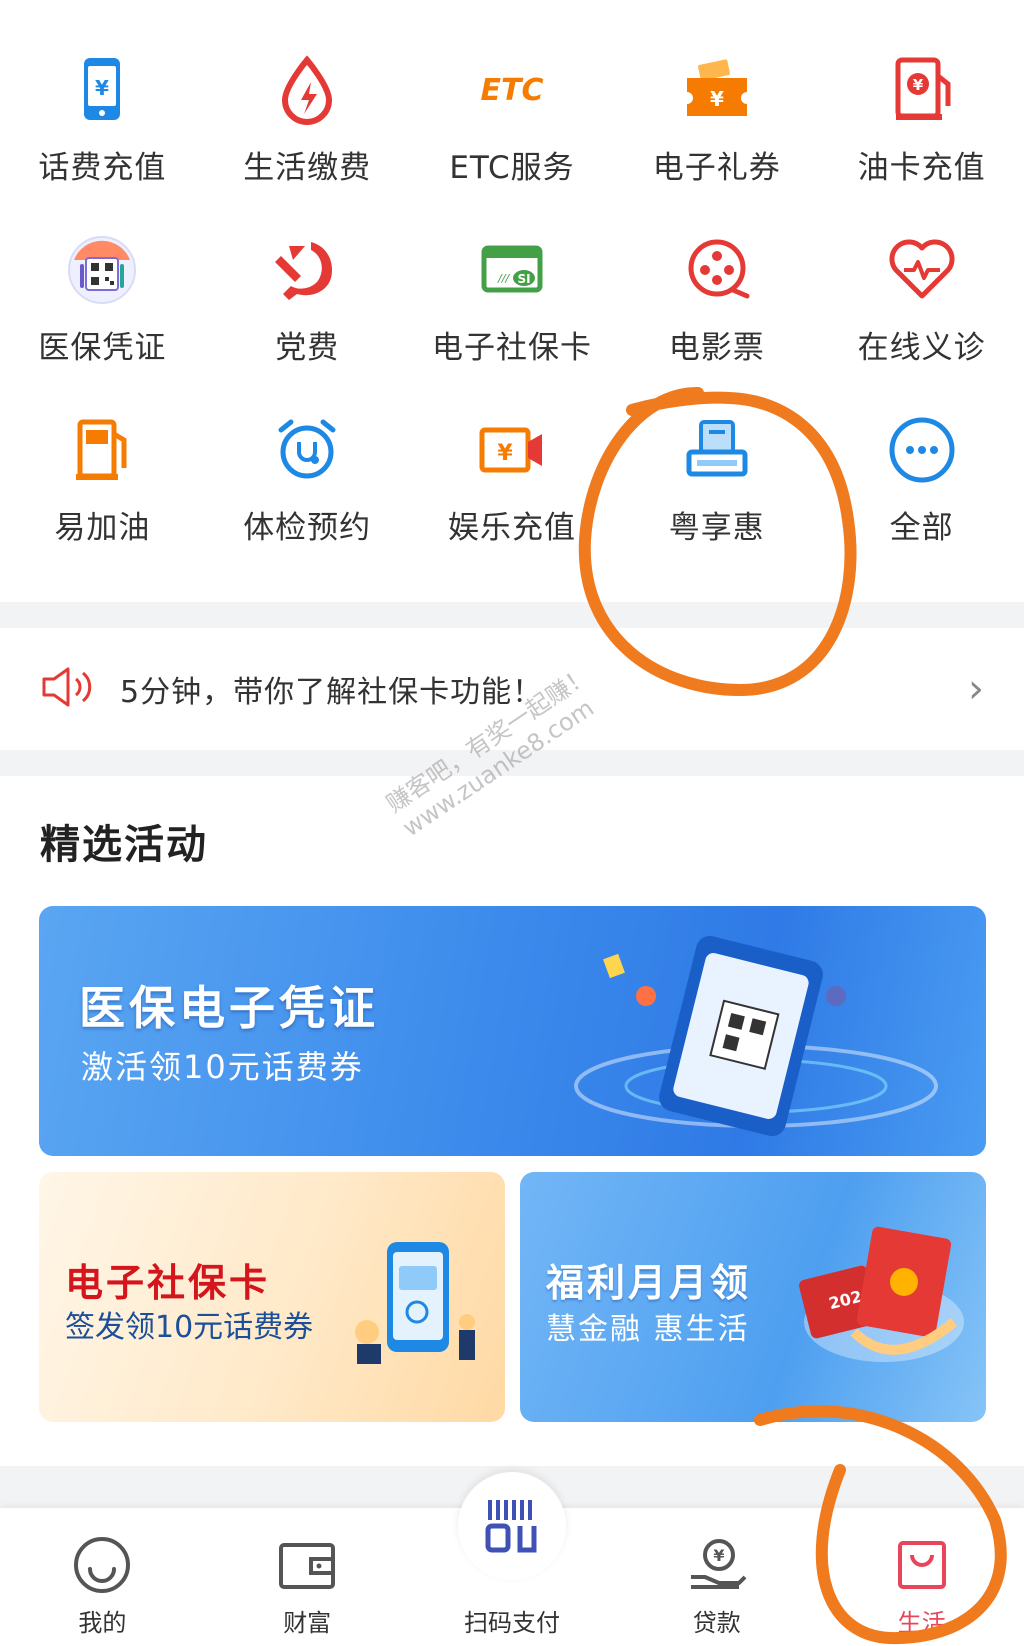  What do you see at coordinates (716, 1623) in the screenshot?
I see `tab-label: 贷款` at bounding box center [716, 1623].